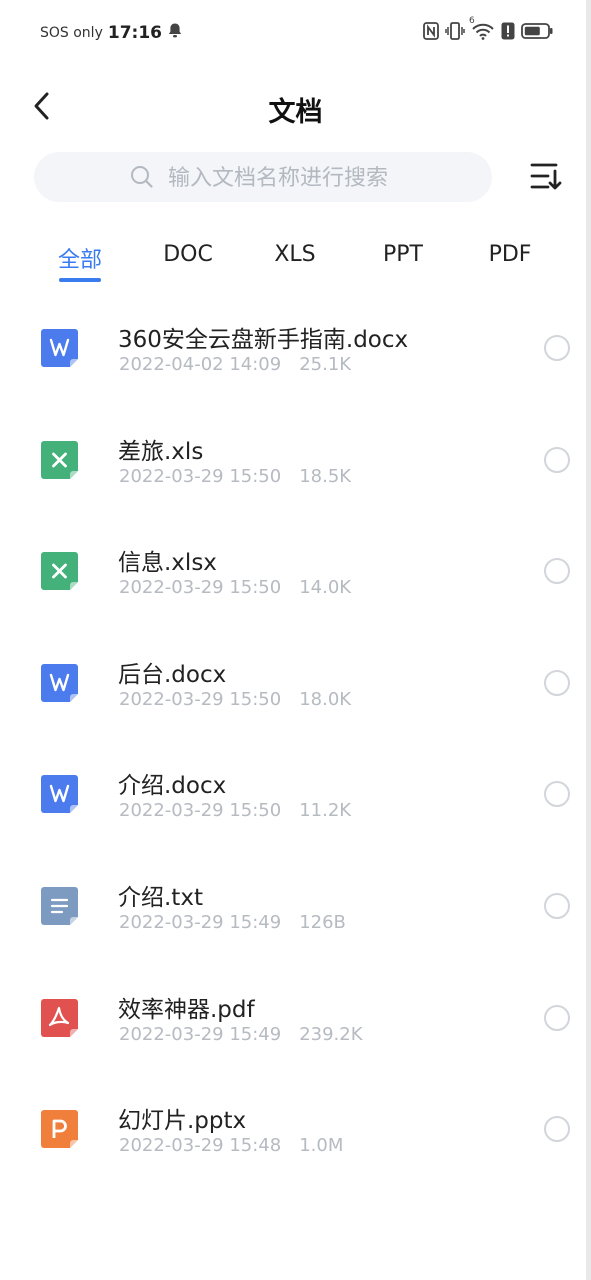 This screenshot has width=591, height=1280. What do you see at coordinates (80, 280) in the screenshot?
I see `tab-indicator` at bounding box center [80, 280].